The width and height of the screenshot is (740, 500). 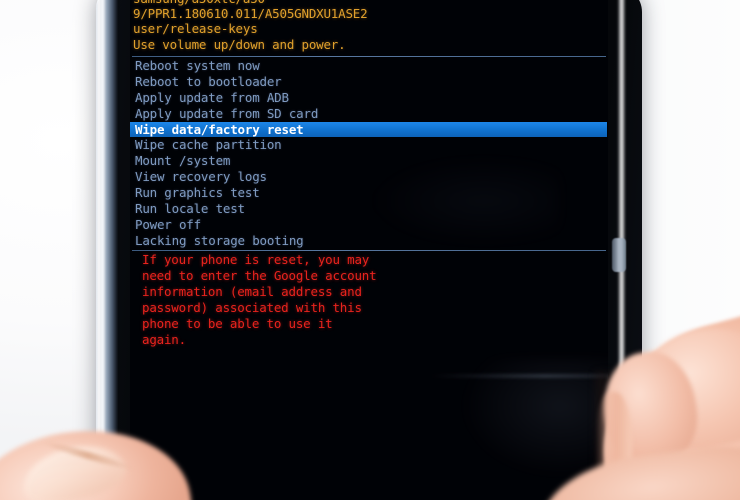 What do you see at coordinates (369, 225) in the screenshot?
I see `menu-item-power-off: Power off` at bounding box center [369, 225].